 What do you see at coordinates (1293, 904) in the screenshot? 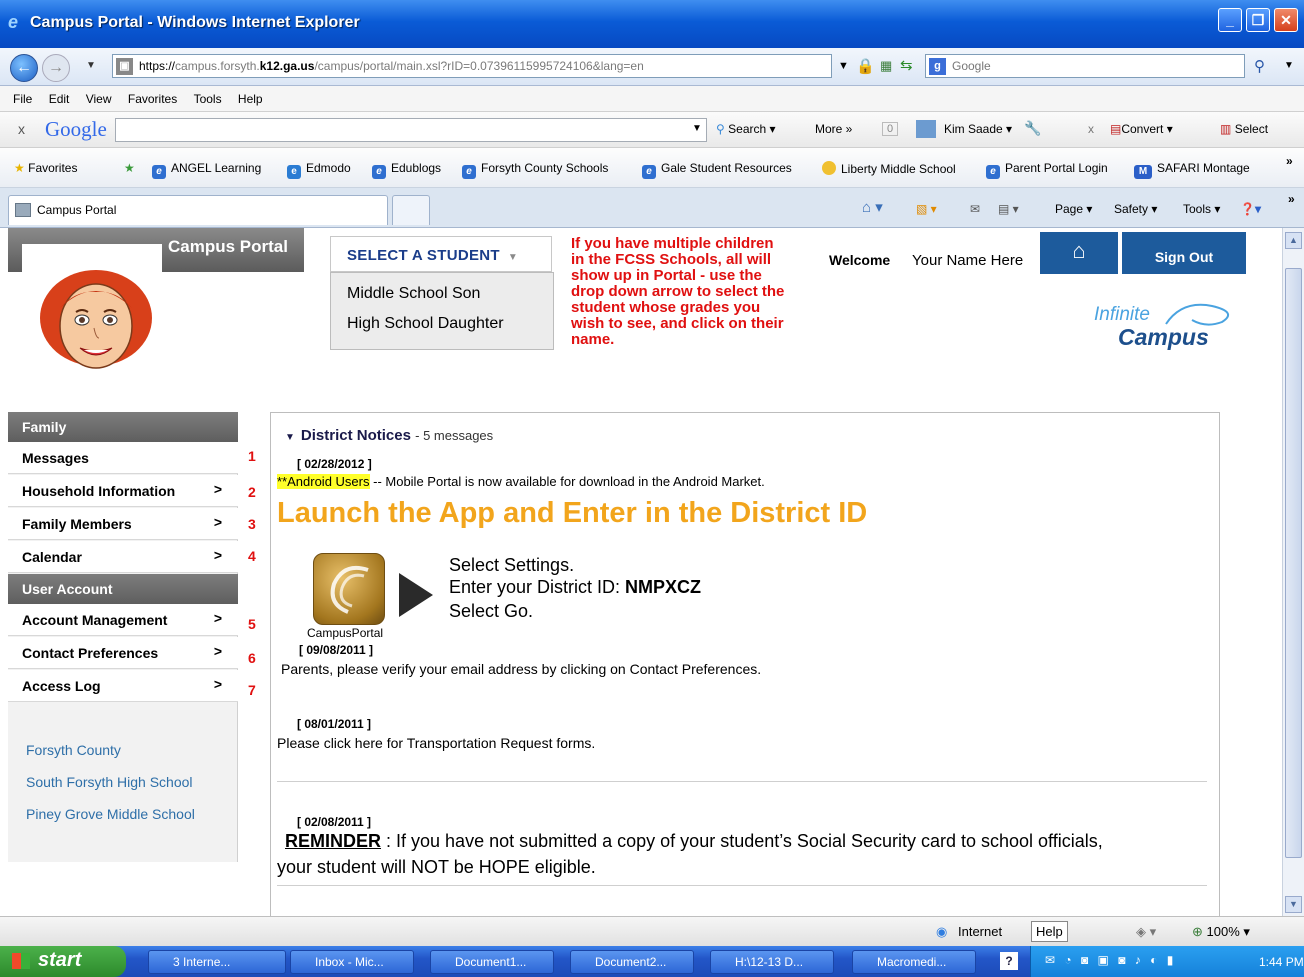
I see `scroll-down-icon: ▼` at bounding box center [1293, 904].